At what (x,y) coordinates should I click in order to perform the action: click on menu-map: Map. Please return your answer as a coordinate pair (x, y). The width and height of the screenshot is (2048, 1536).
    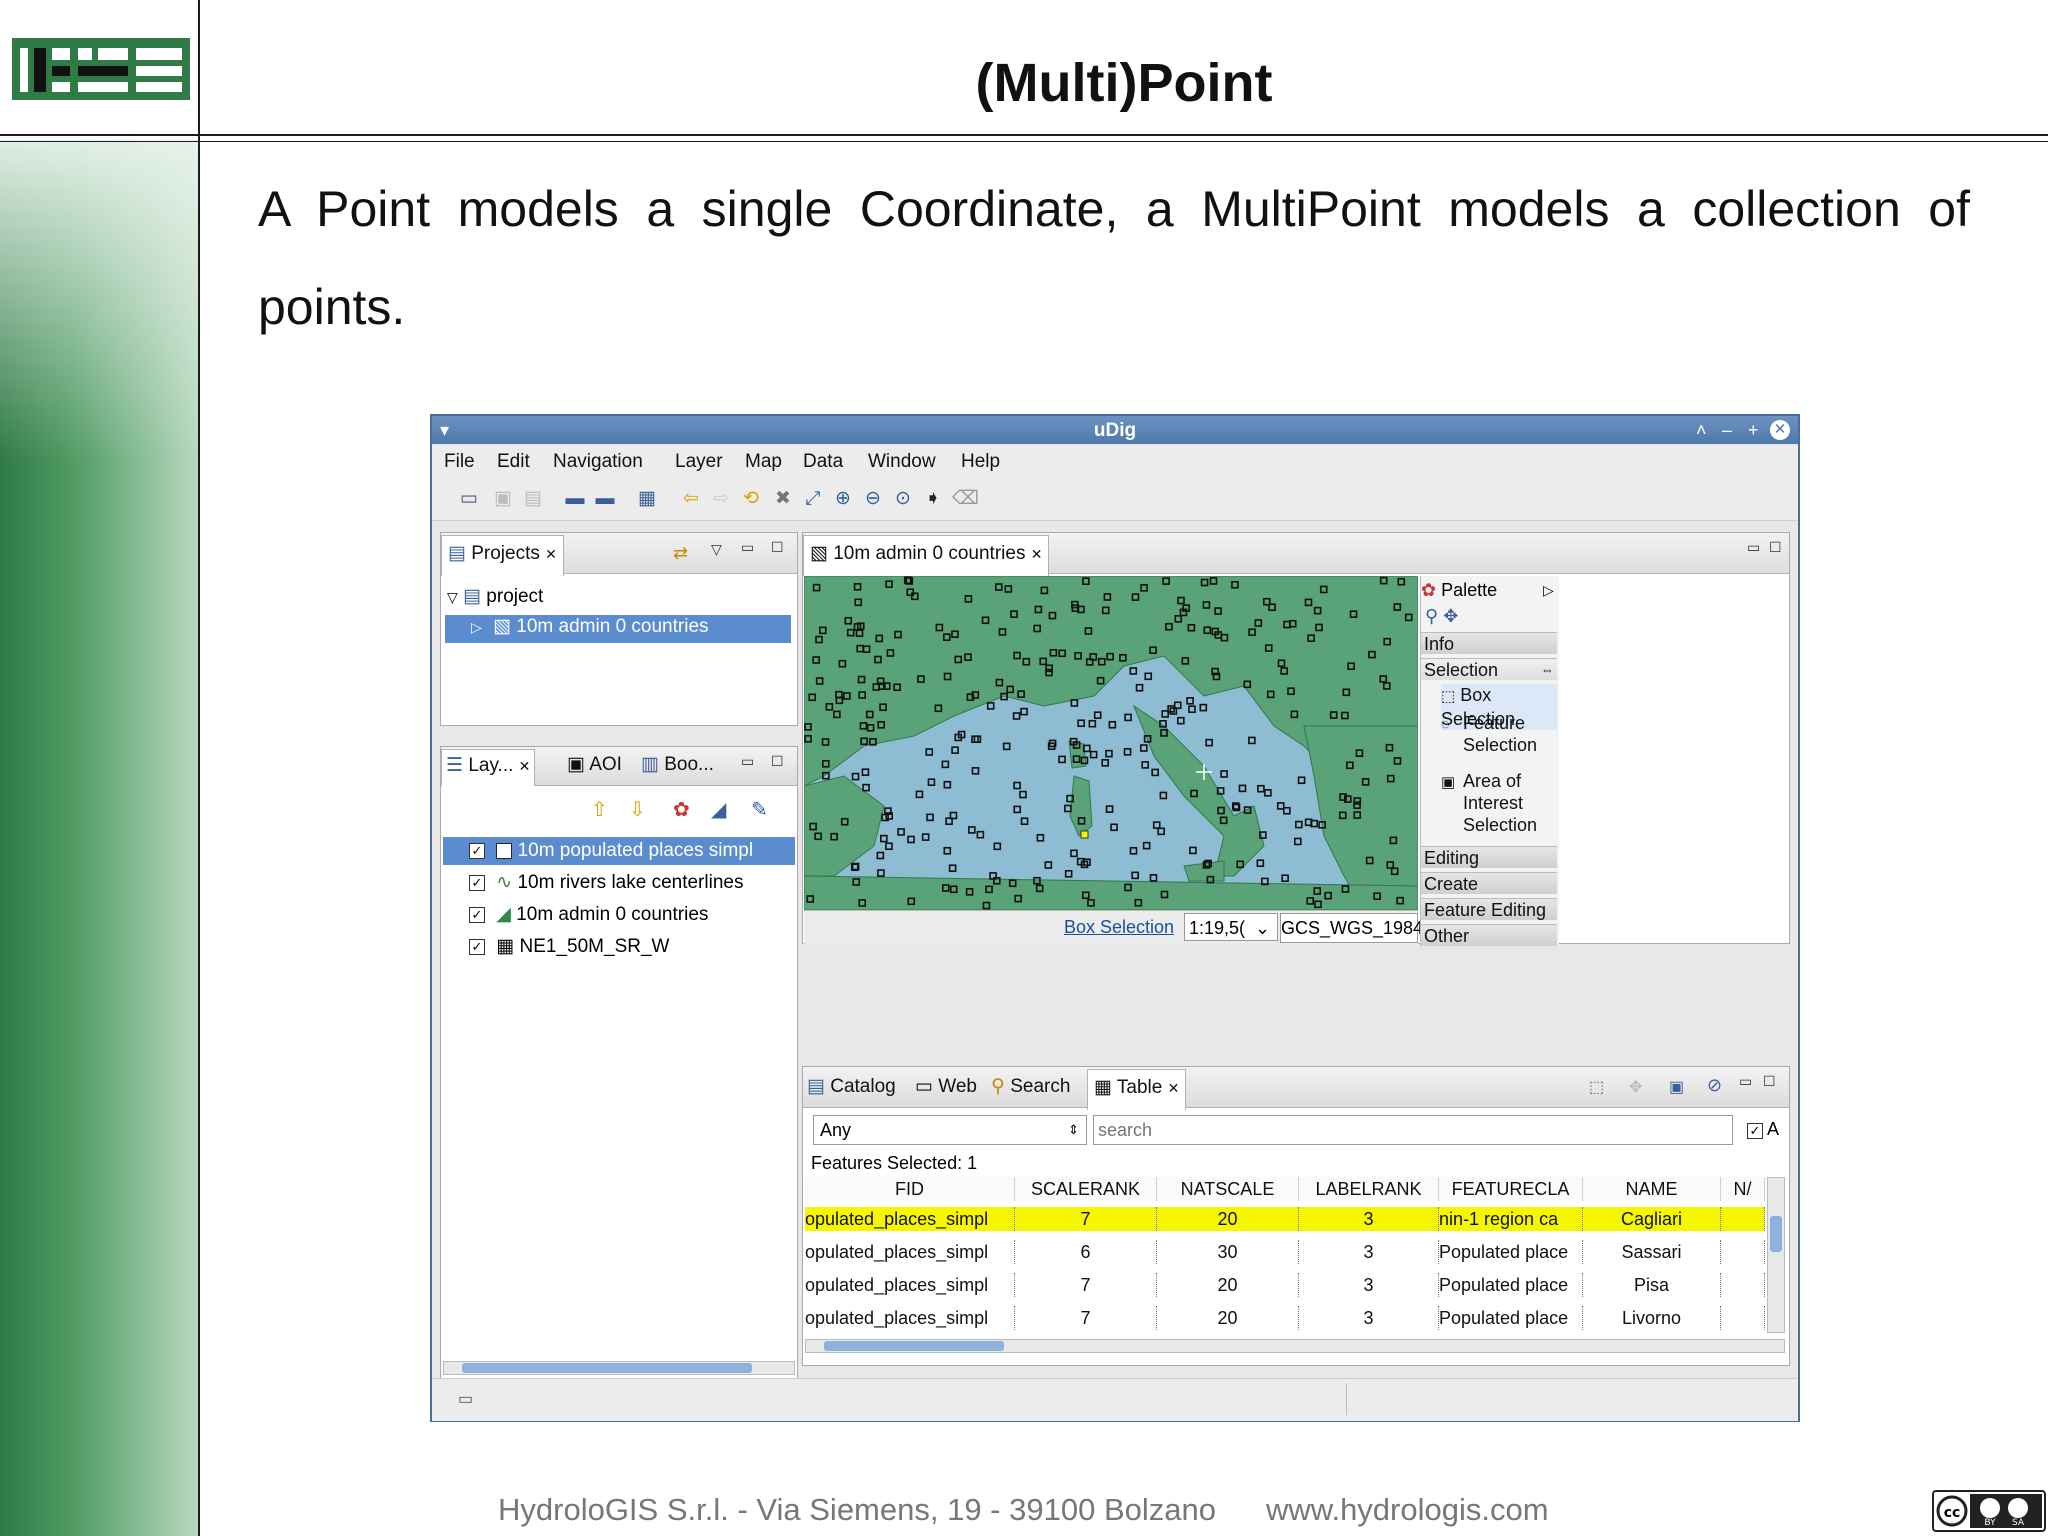
    Looking at the image, I should click on (763, 462).